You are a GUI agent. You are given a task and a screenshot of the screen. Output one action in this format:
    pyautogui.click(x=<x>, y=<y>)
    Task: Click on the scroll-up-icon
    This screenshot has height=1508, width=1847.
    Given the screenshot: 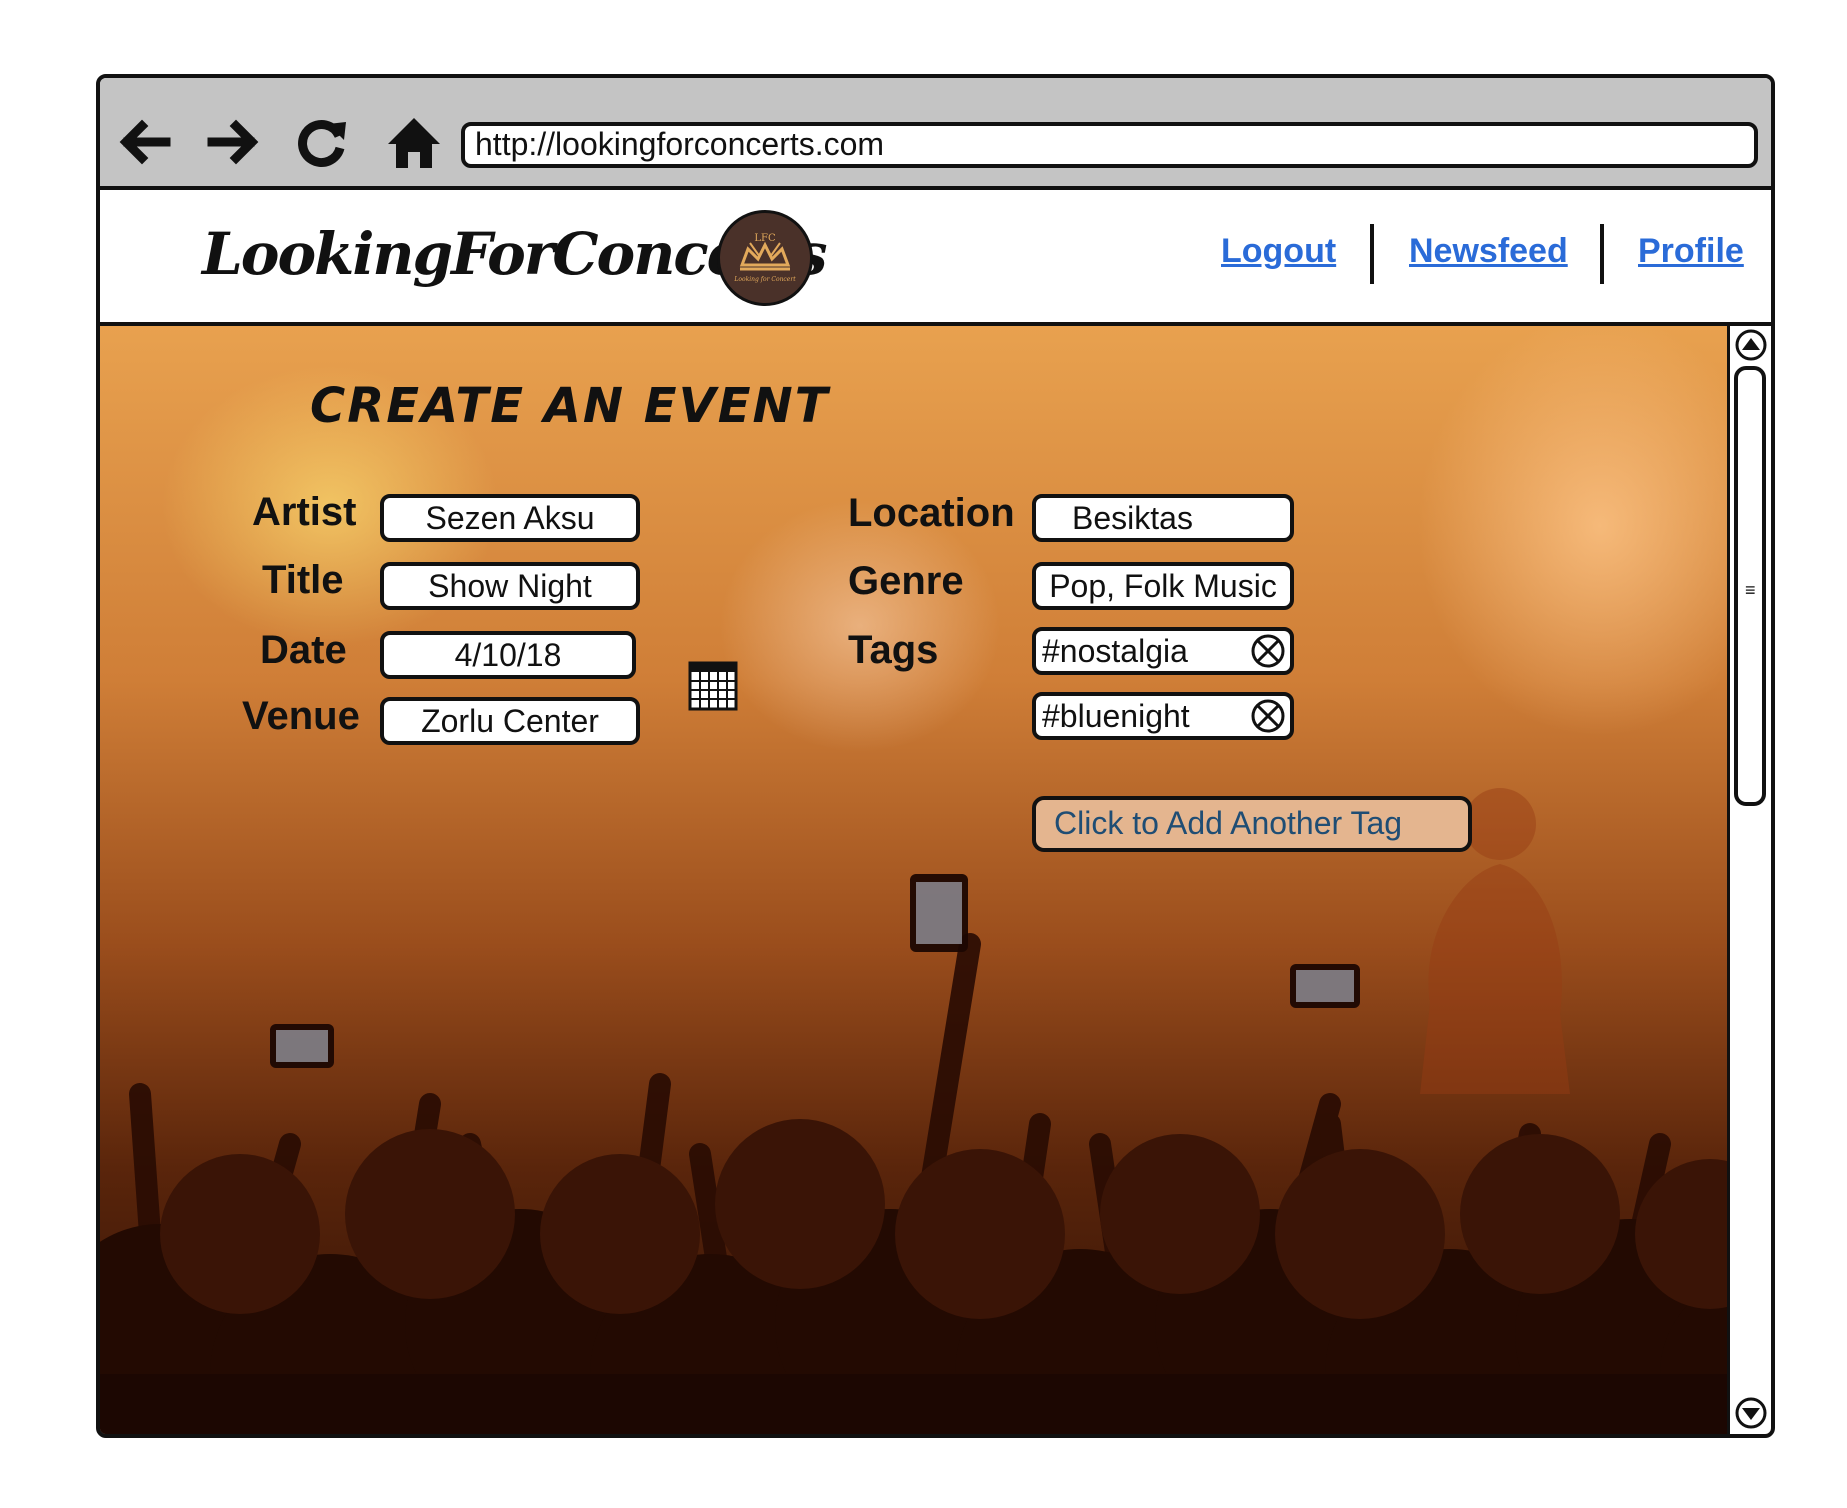 What is the action you would take?
    pyautogui.click(x=1751, y=345)
    